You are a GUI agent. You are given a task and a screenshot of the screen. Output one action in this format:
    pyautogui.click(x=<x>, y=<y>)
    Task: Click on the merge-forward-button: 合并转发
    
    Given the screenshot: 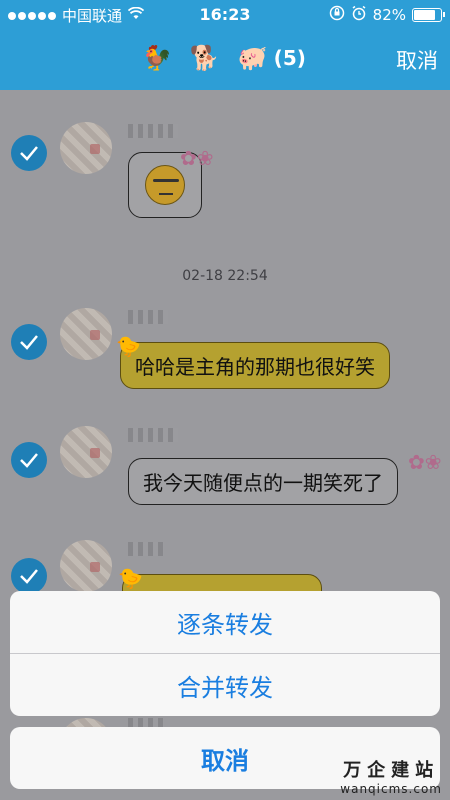 What is the action you would take?
    pyautogui.click(x=225, y=685)
    